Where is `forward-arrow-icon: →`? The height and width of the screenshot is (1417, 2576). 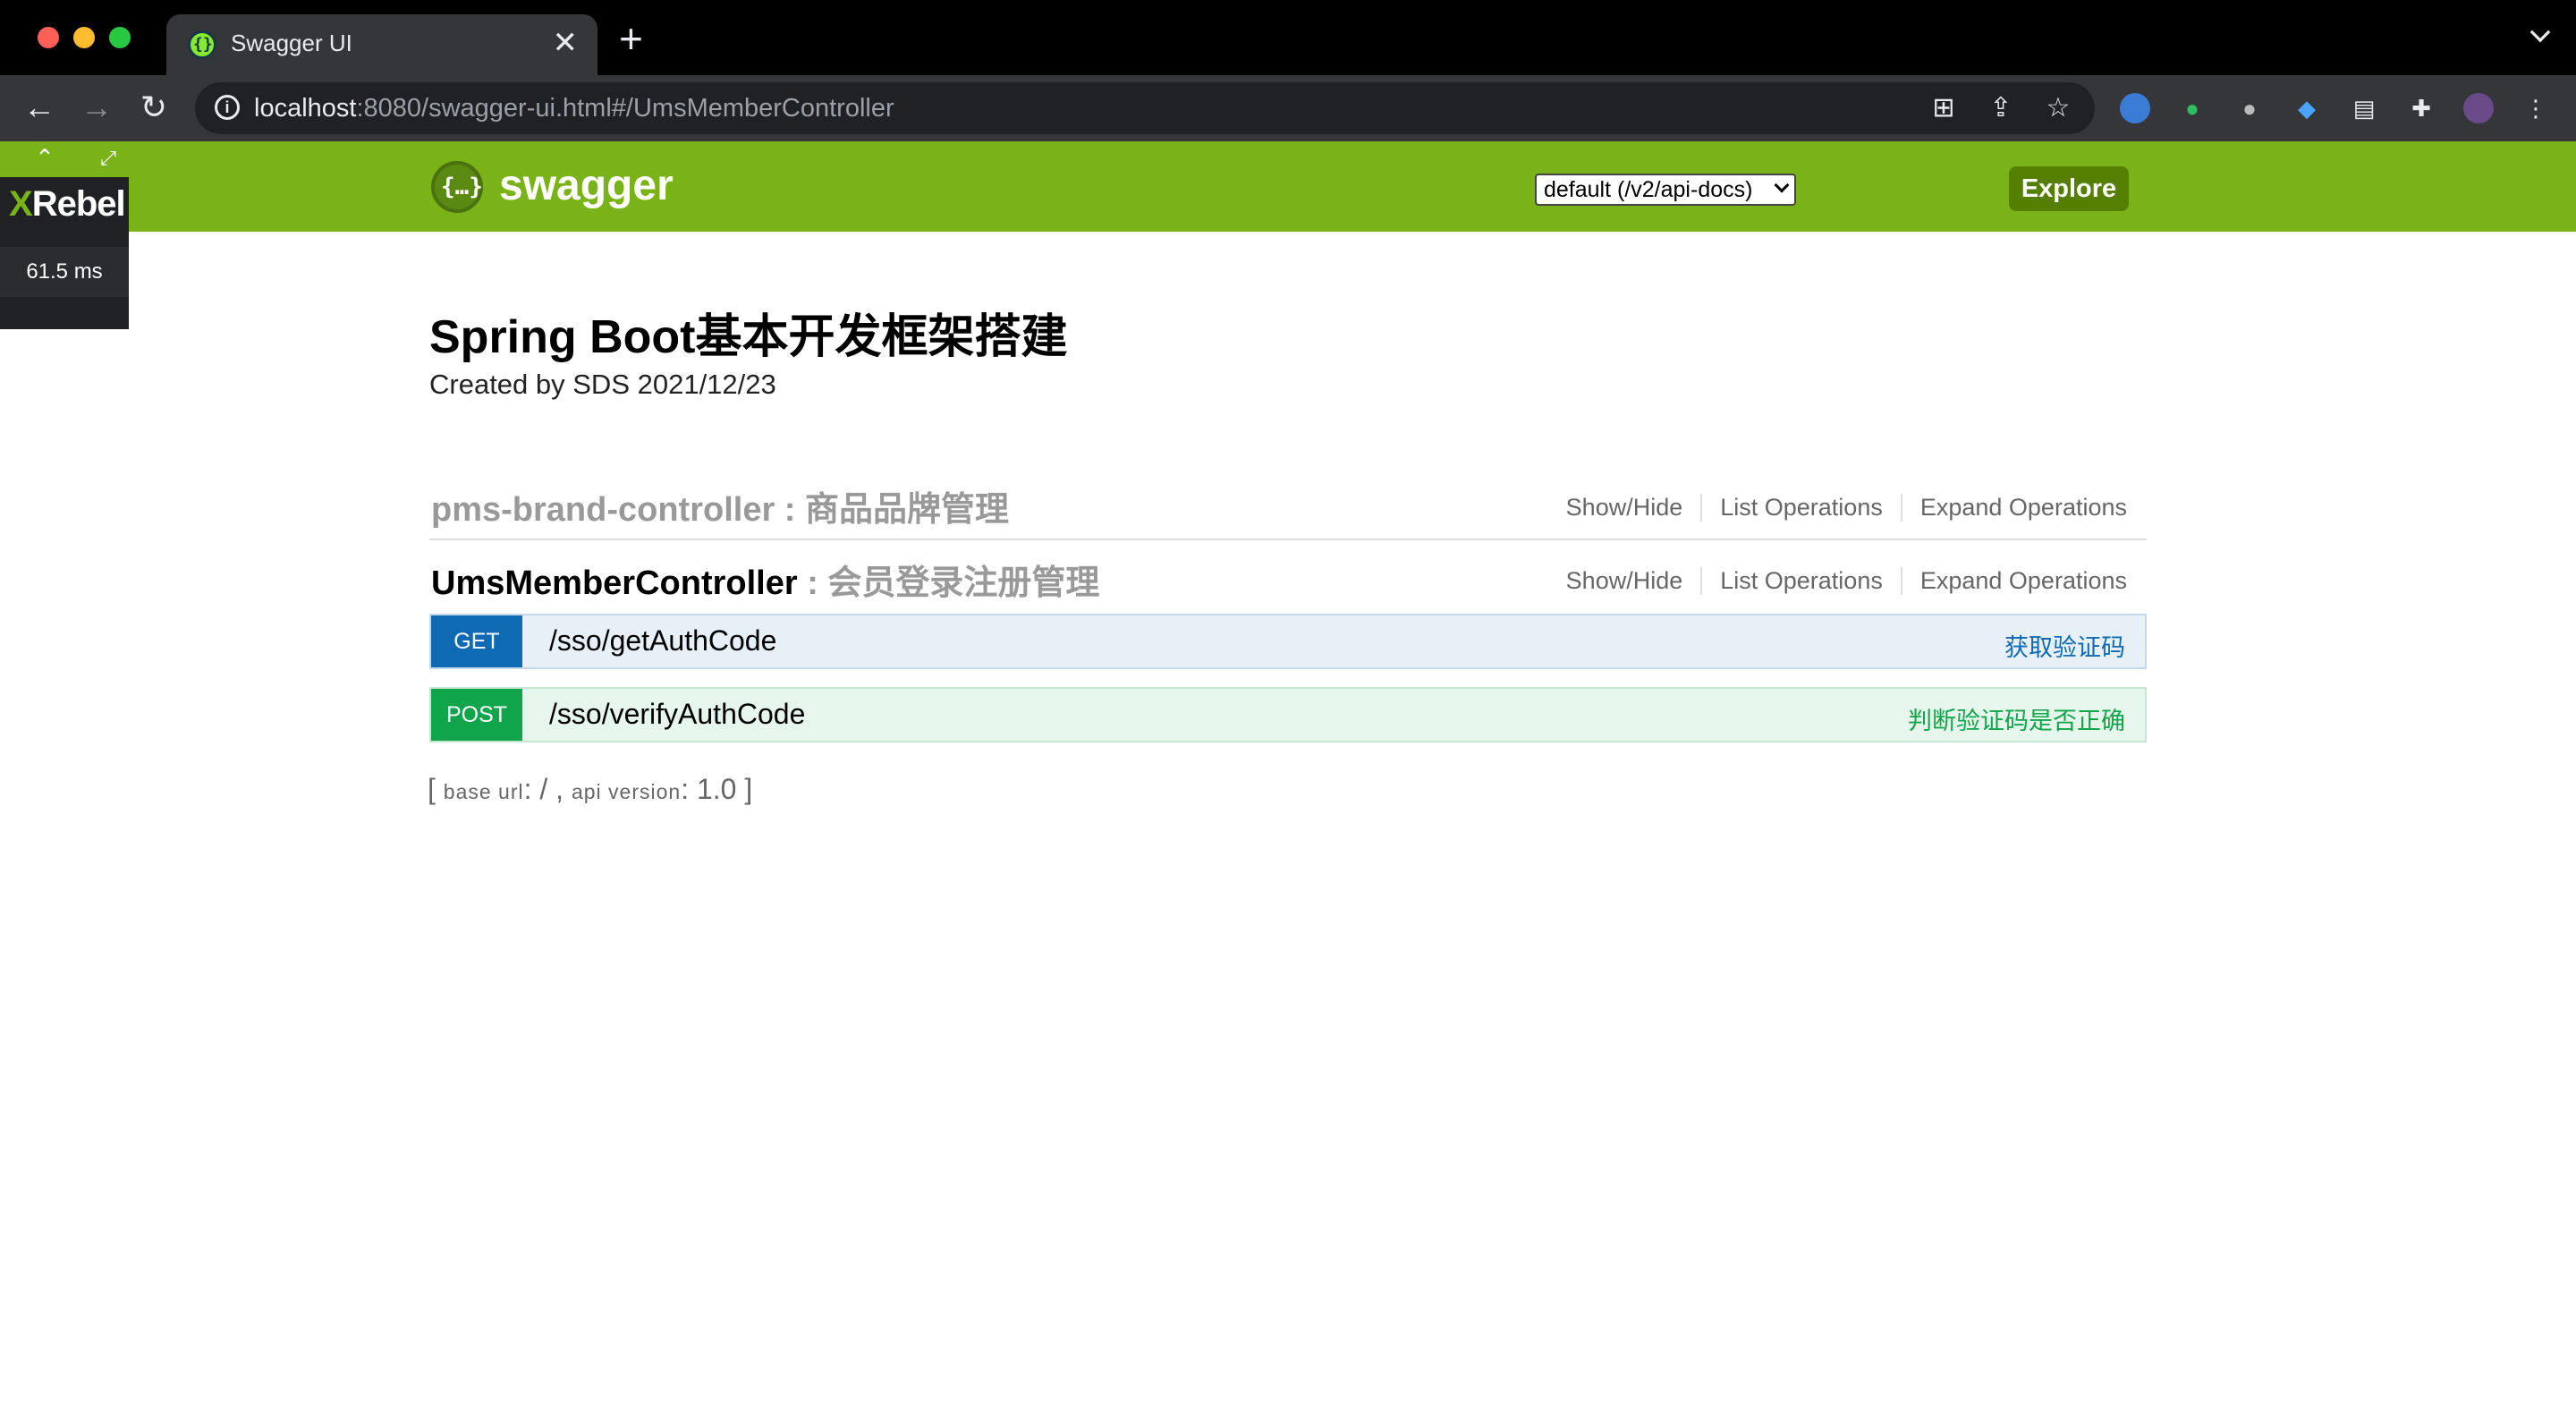
forward-arrow-icon: → is located at coordinates (96, 108).